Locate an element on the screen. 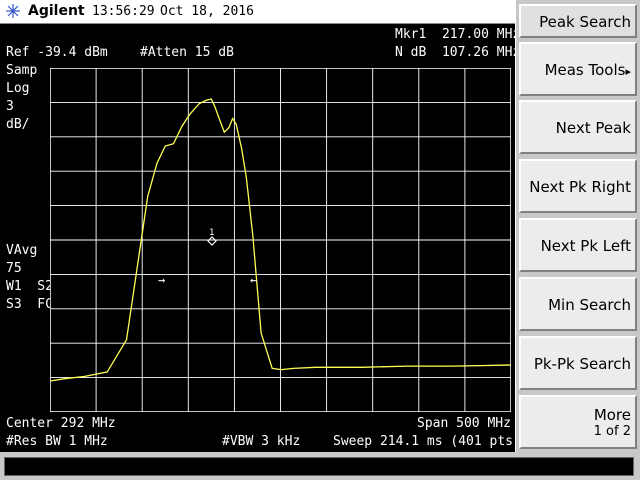  softkey-label: Peak Search is located at coordinates (585, 22).